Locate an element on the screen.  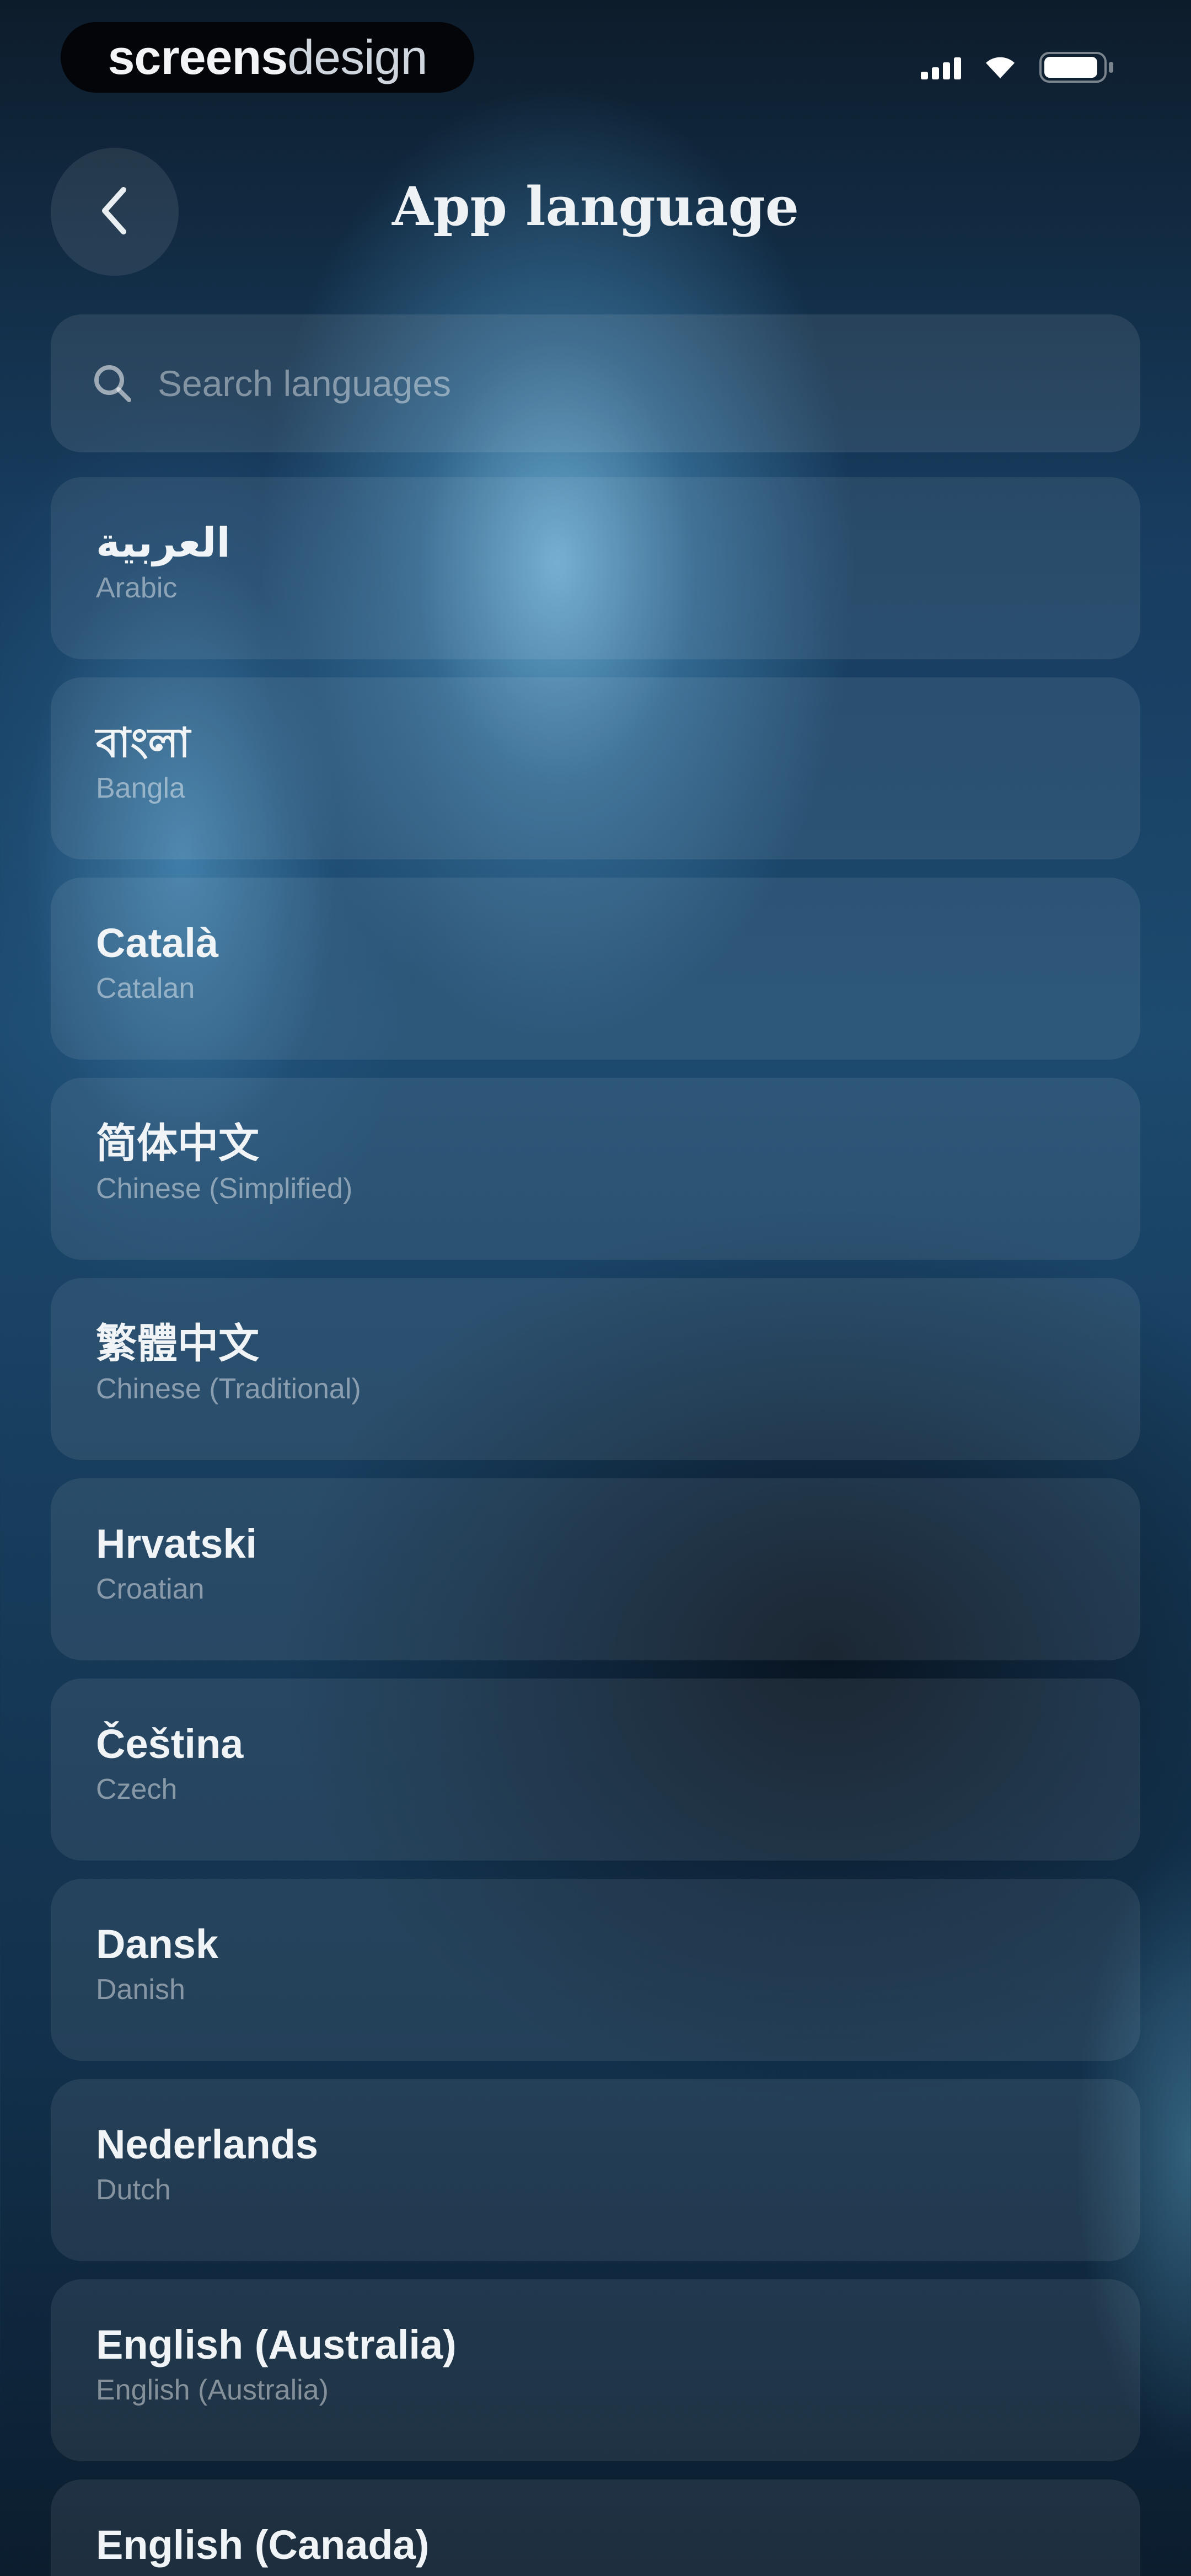
language-native-name: Čeština is located at coordinates (170, 1744).